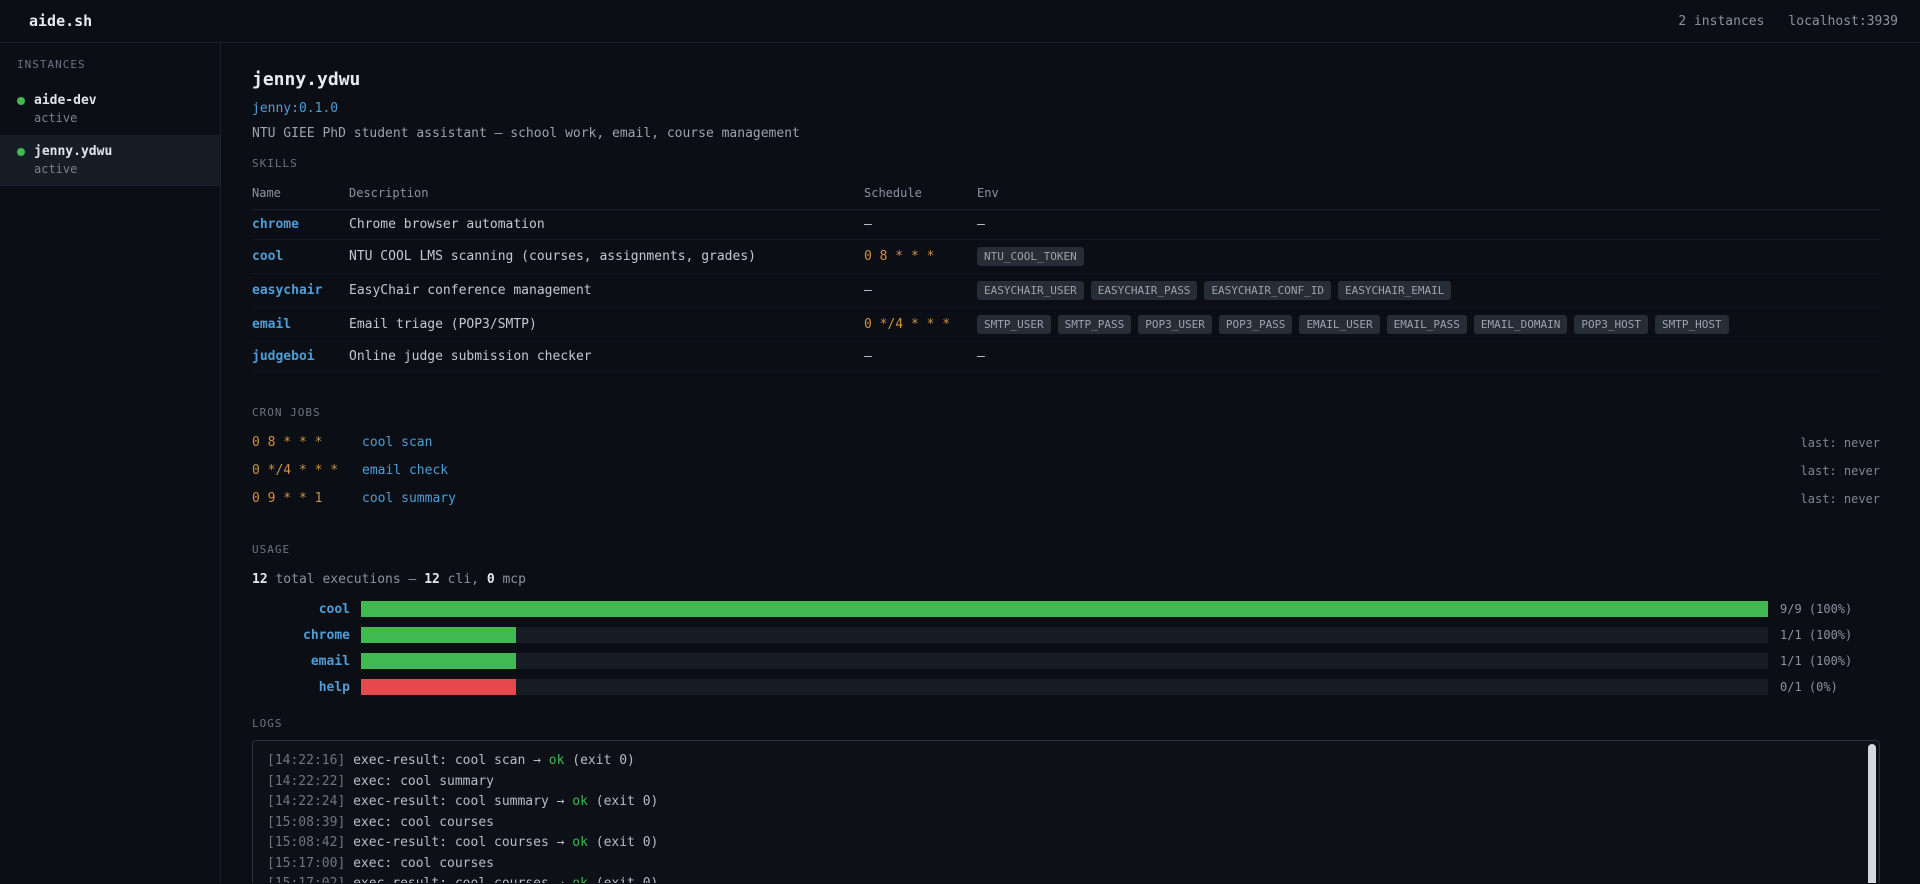  Describe the element at coordinates (1721, 21) in the screenshot. I see `instances-count: 2 instances` at that location.